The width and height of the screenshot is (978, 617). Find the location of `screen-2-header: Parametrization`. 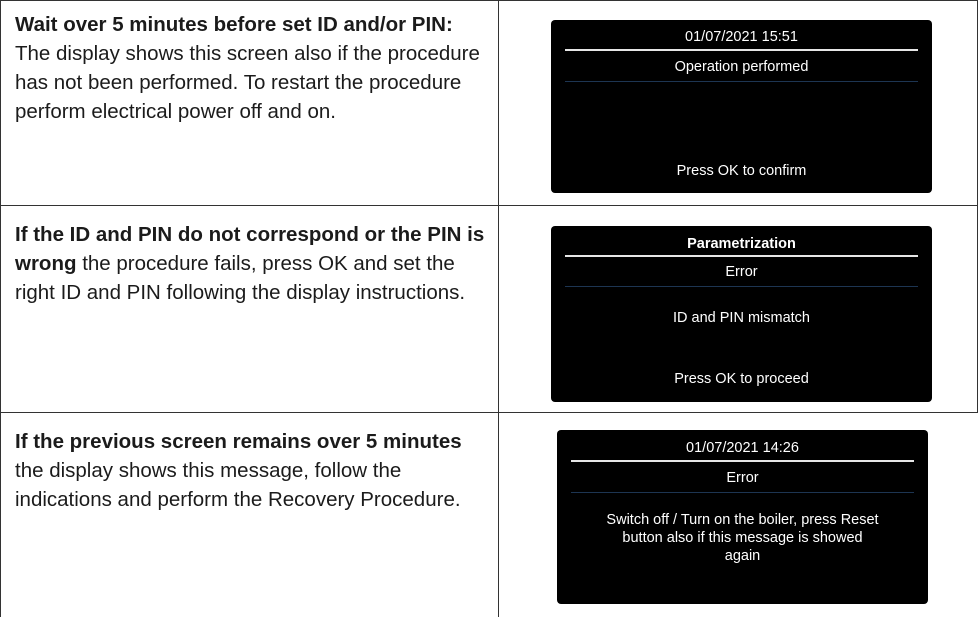

screen-2-header: Parametrization is located at coordinates (741, 244).